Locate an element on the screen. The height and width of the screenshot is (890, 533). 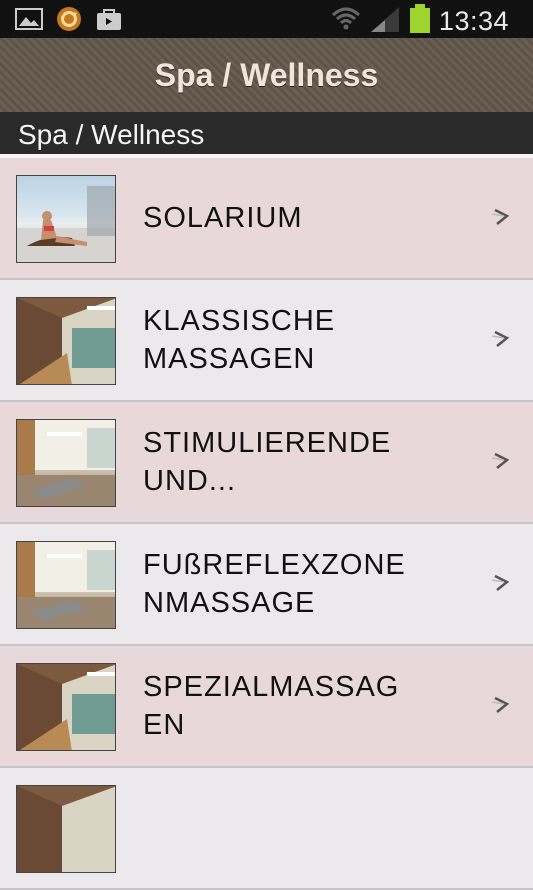
list-item: SOLARIUM is located at coordinates (266, 219).